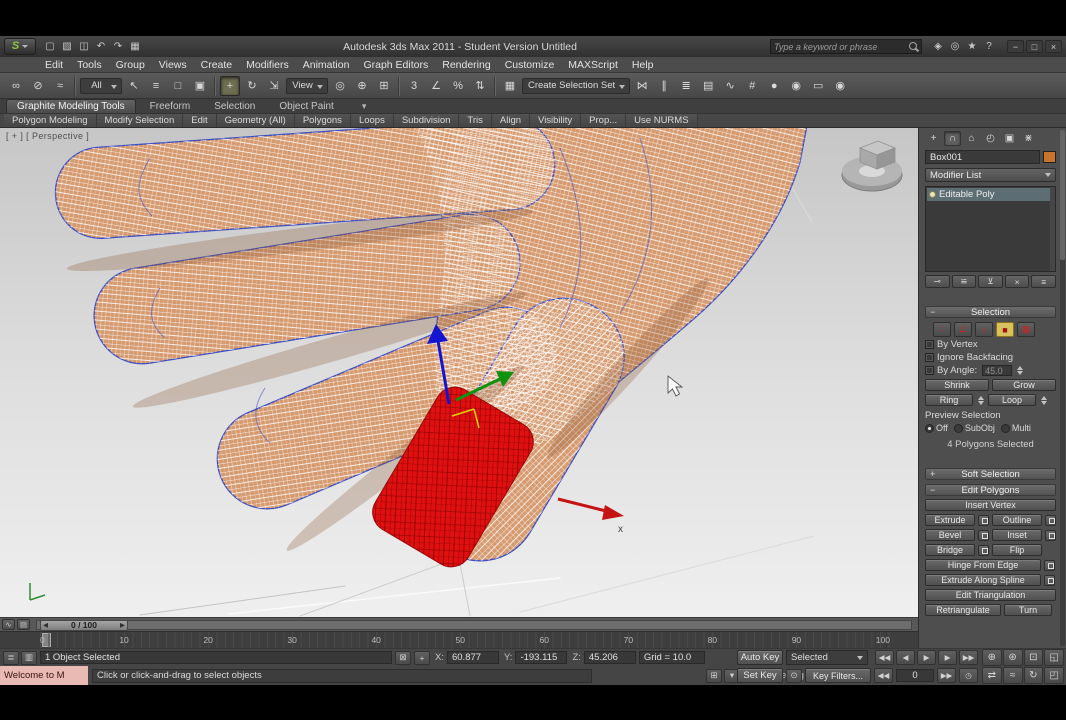 Image resolution: width=1066 pixels, height=720 pixels. I want to click on modifier-stack: Editable Poly, so click(990, 229).